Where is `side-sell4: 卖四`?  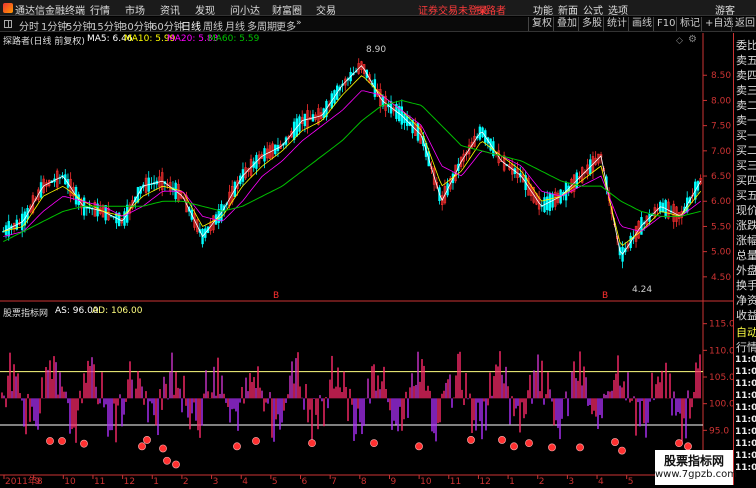
side-sell4: 卖四 is located at coordinates (746, 75).